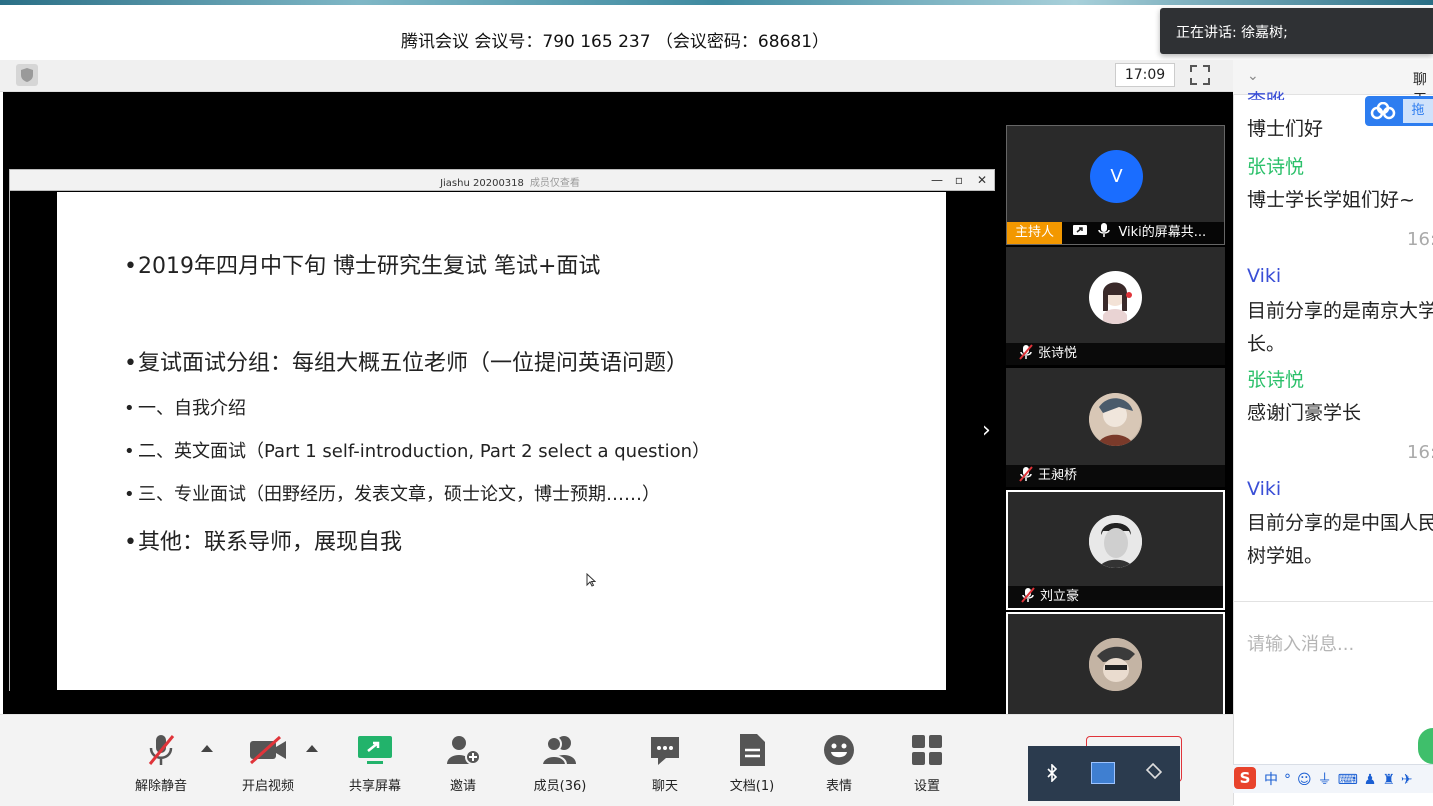 Image resolution: width=1433 pixels, height=806 pixels. What do you see at coordinates (362, 266) in the screenshot?
I see `slide-bullet: •2019年四月中下旬 博士研究生复试 笔试+面试` at bounding box center [362, 266].